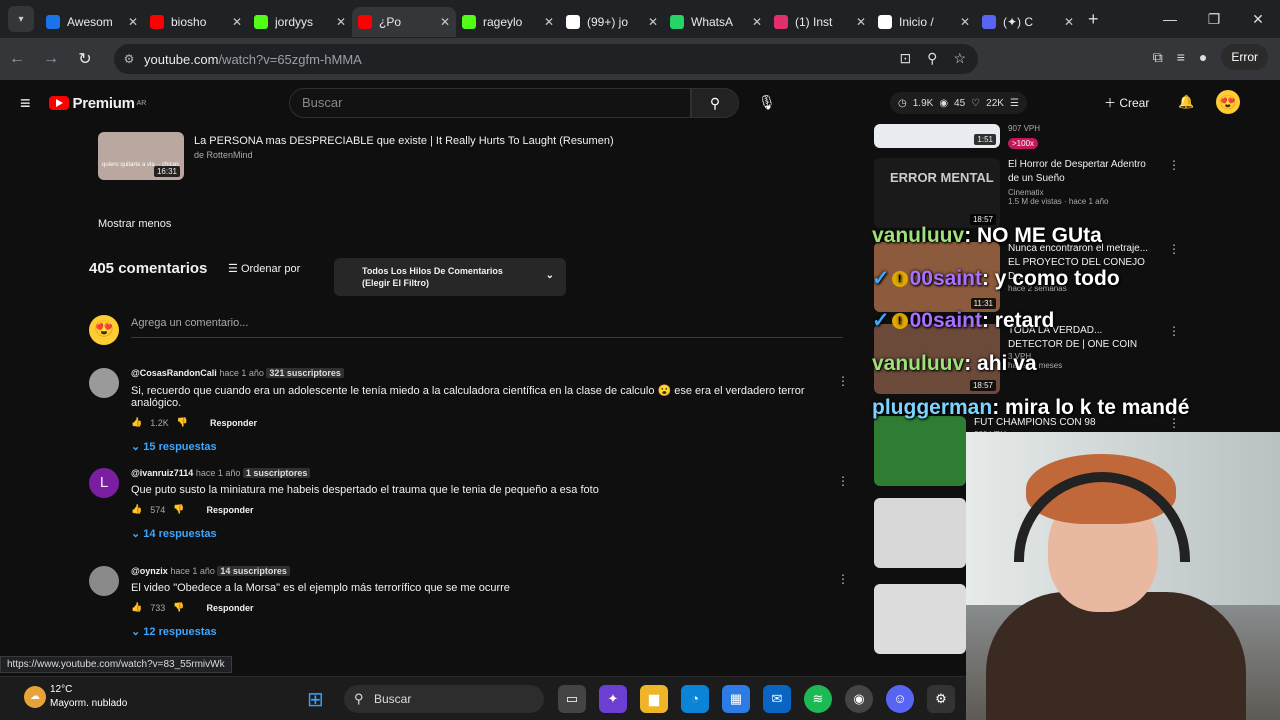 The height and width of the screenshot is (720, 1280). Describe the element at coordinates (905, 58) in the screenshot. I see `install-icon: ⊡` at that location.